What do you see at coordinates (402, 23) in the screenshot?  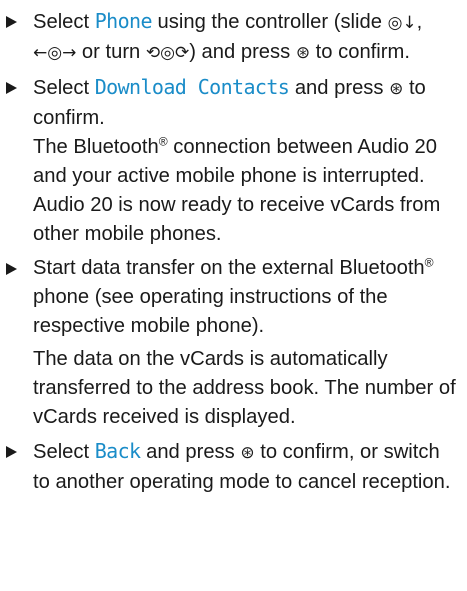 I see `controller-slide-down-icon: ◎↓` at bounding box center [402, 23].